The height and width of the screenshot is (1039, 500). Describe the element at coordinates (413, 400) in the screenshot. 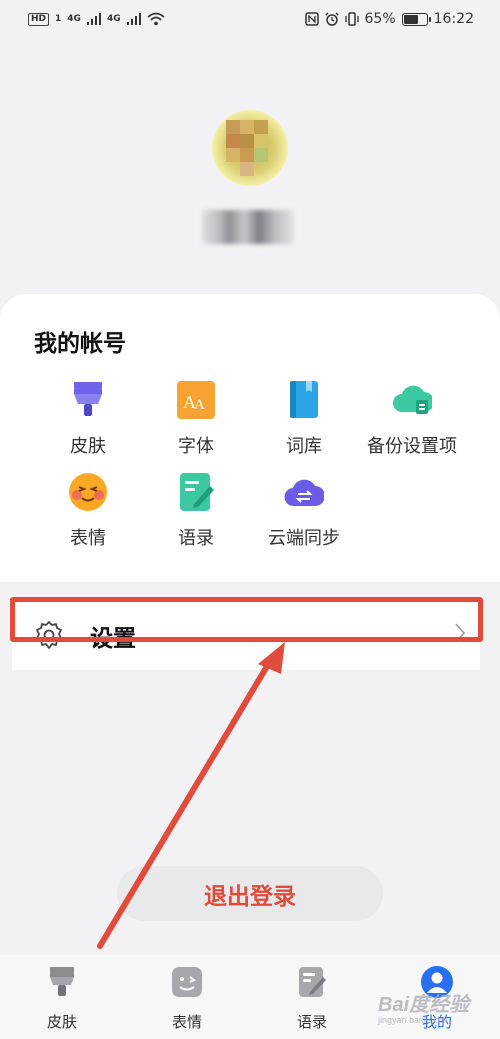

I see `cloud-backup-icon` at that location.